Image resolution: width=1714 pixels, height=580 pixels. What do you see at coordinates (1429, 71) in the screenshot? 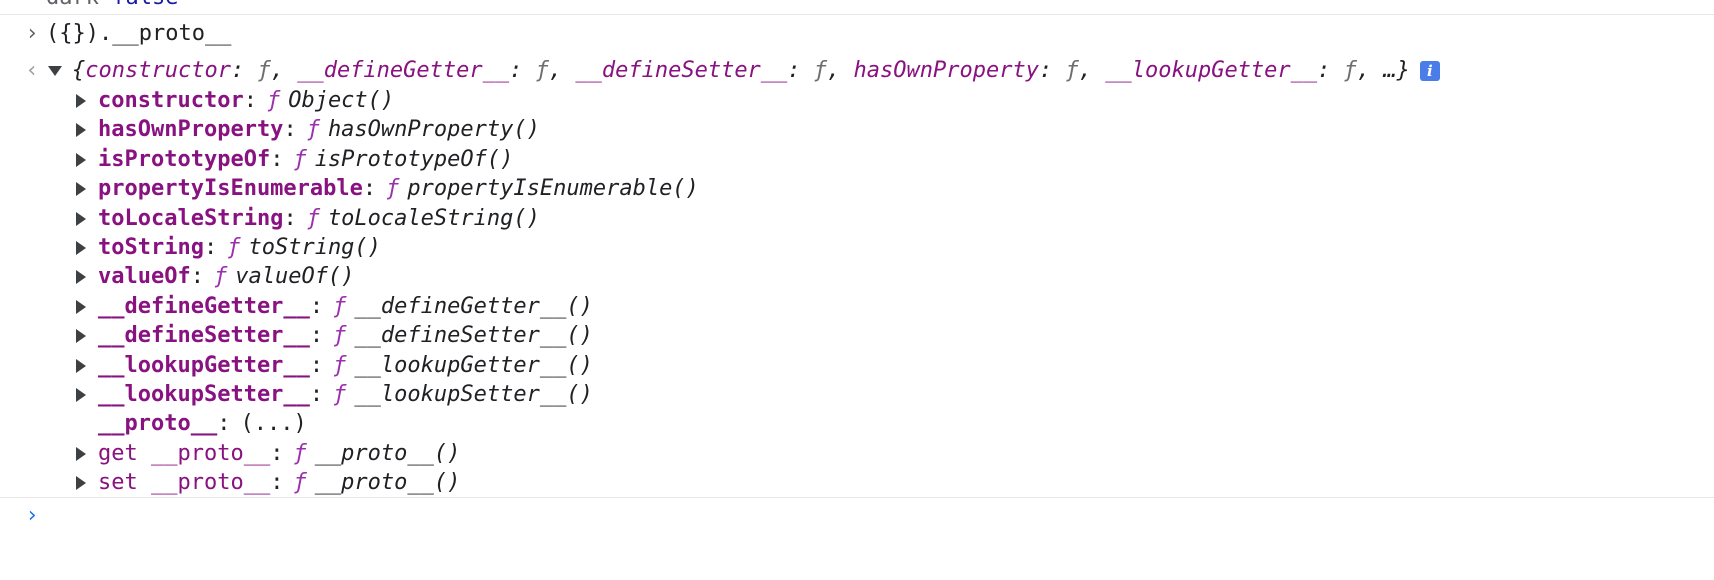
I see `info-icon: i` at bounding box center [1429, 71].